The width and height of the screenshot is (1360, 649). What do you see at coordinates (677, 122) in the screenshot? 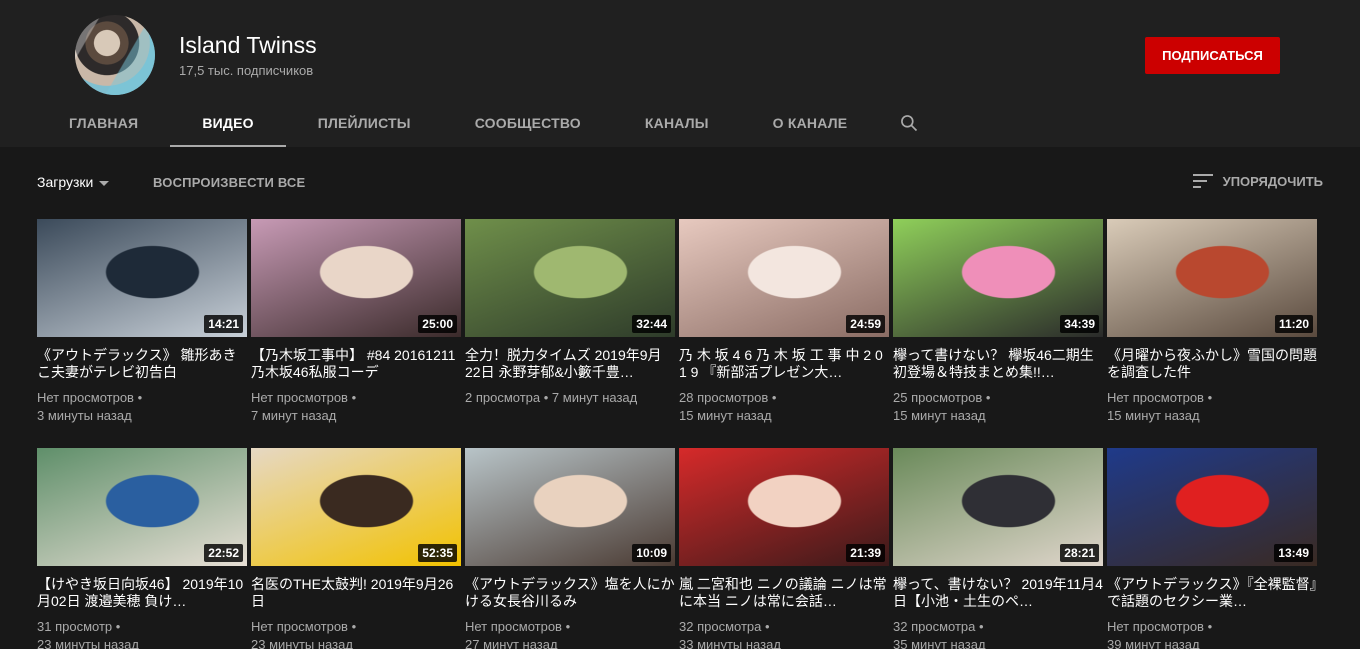
I see `tab-channels: КАНАЛЫ` at bounding box center [677, 122].